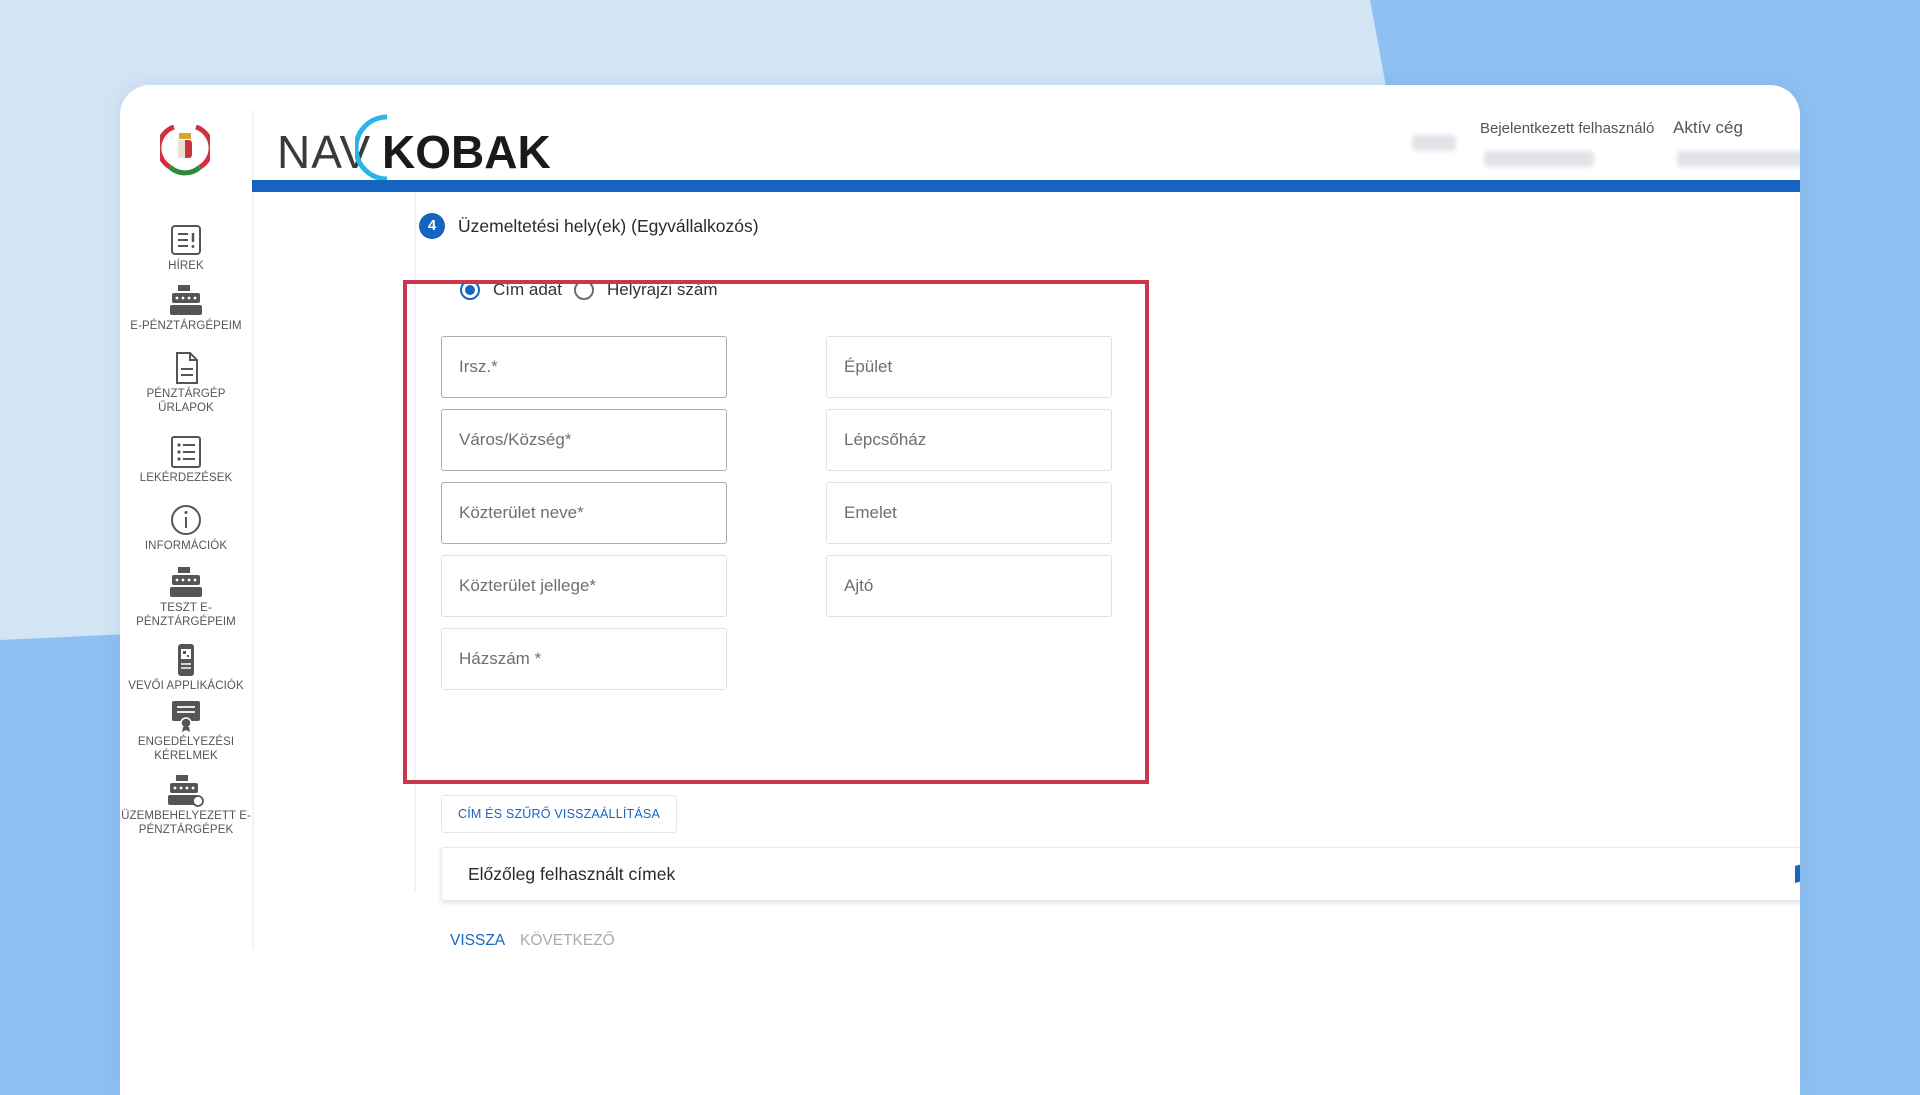 The image size is (1920, 1095). What do you see at coordinates (466, 152) in the screenshot?
I see `brand-kobak-text: KOBAK` at bounding box center [466, 152].